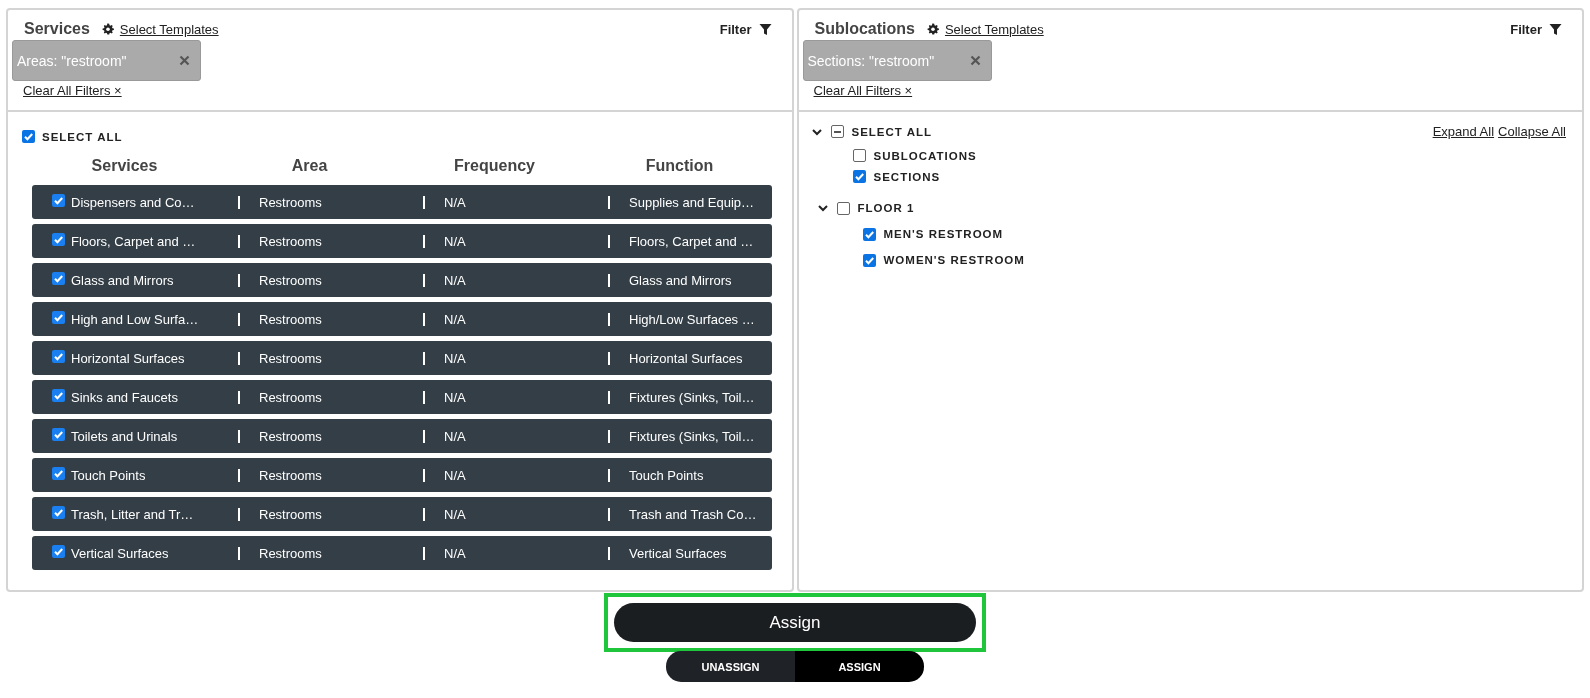 This screenshot has height=698, width=1590. Describe the element at coordinates (402, 475) in the screenshot. I see `service-row: Touch Points Restrooms N/A Touch Points` at that location.